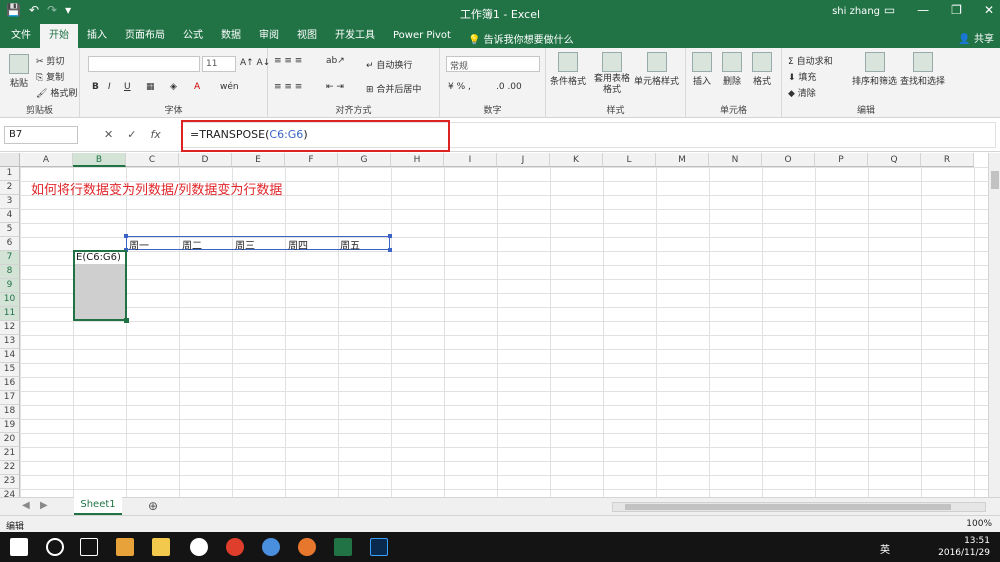 Image resolution: width=1000 pixels, height=562 pixels. What do you see at coordinates (856, 11) in the screenshot?
I see `user-name: shi zhang` at bounding box center [856, 11].